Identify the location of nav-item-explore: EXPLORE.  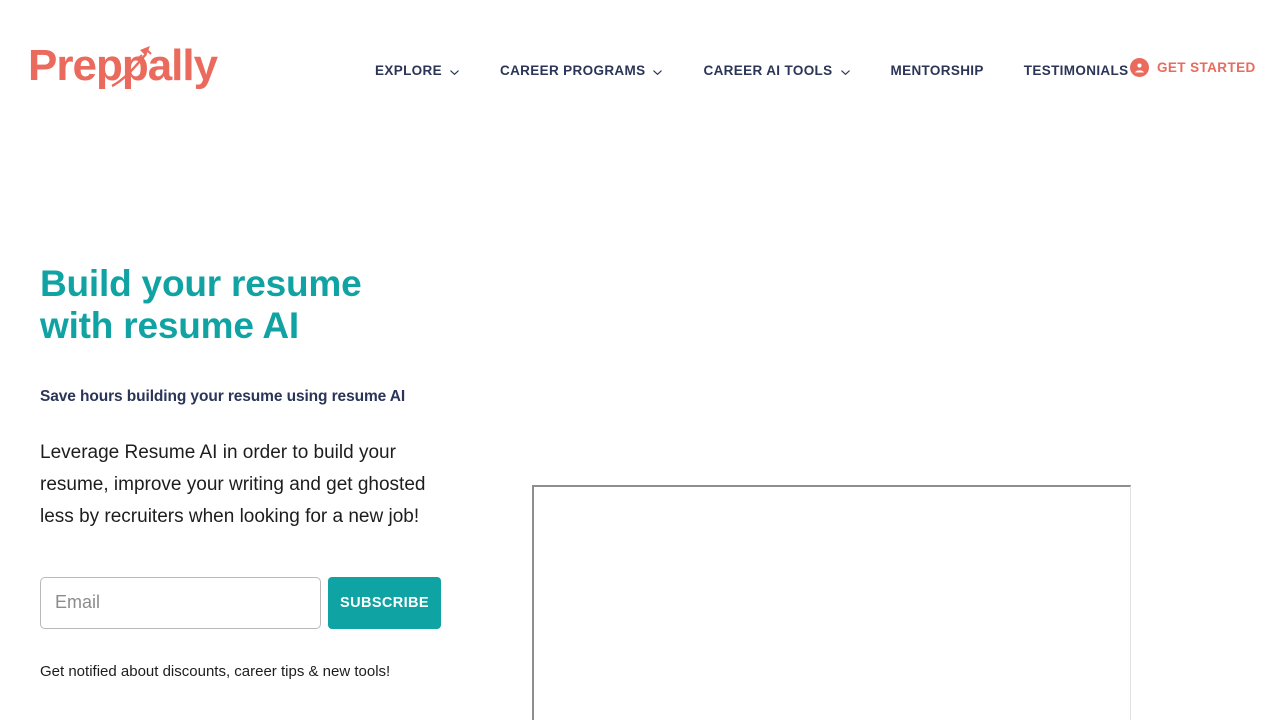
(417, 71).